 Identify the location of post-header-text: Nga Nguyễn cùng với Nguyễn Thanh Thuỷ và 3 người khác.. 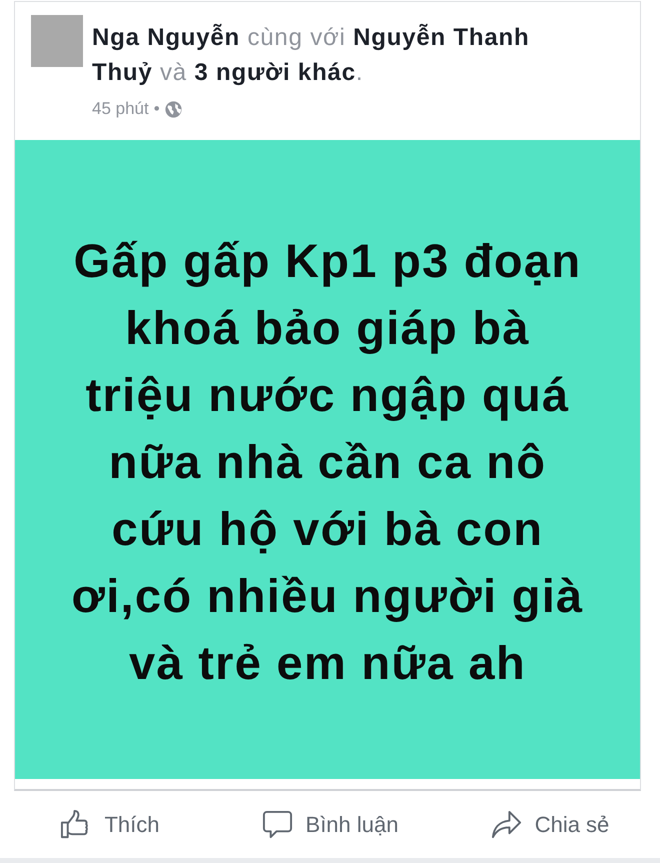
(311, 55).